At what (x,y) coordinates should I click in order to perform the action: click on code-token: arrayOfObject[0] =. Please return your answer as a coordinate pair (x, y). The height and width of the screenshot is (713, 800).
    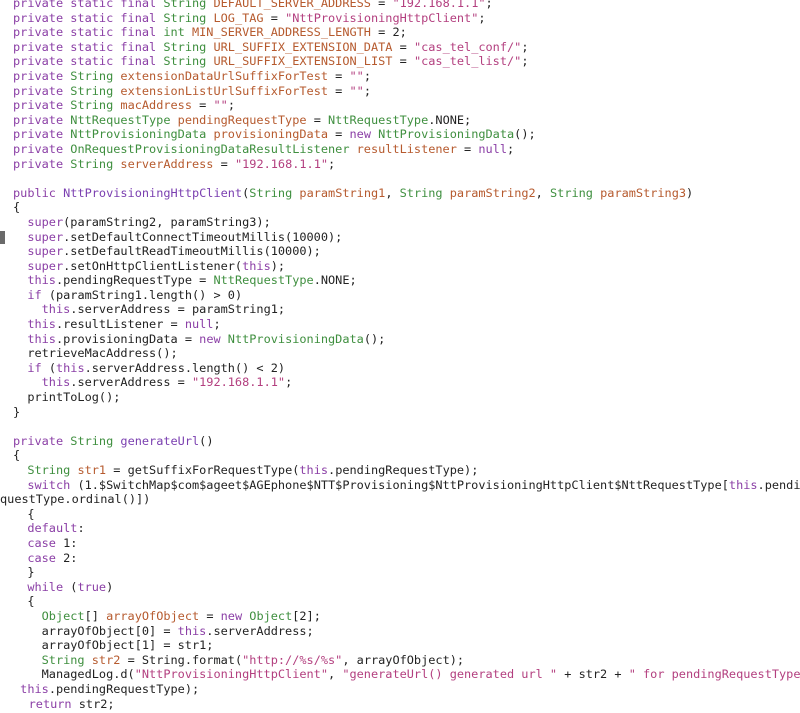
    Looking at the image, I should click on (95, 630).